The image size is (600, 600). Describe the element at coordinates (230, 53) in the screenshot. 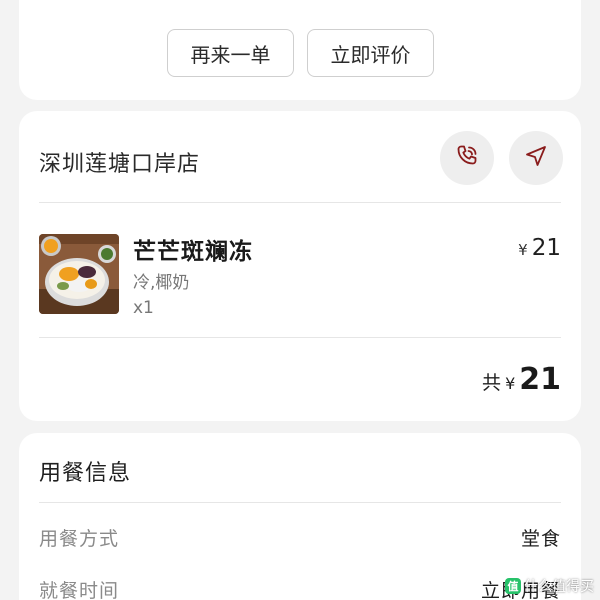

I see `reorder-button: 再来一单` at that location.